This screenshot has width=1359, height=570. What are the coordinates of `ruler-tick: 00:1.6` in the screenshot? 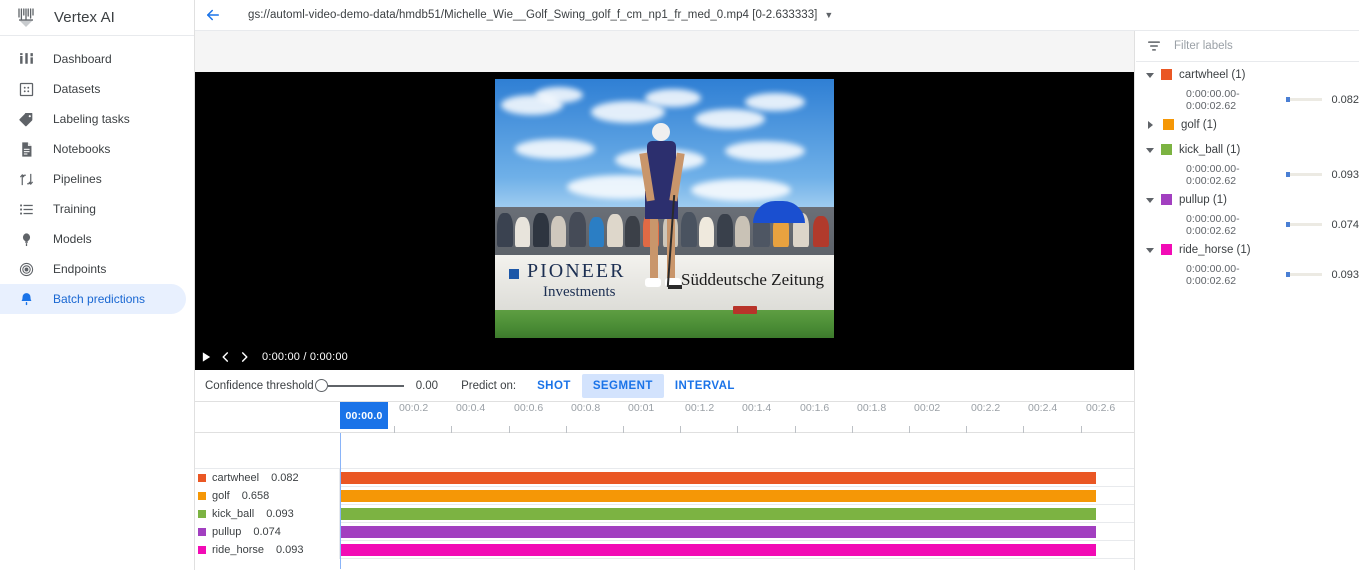 It's located at (812, 417).